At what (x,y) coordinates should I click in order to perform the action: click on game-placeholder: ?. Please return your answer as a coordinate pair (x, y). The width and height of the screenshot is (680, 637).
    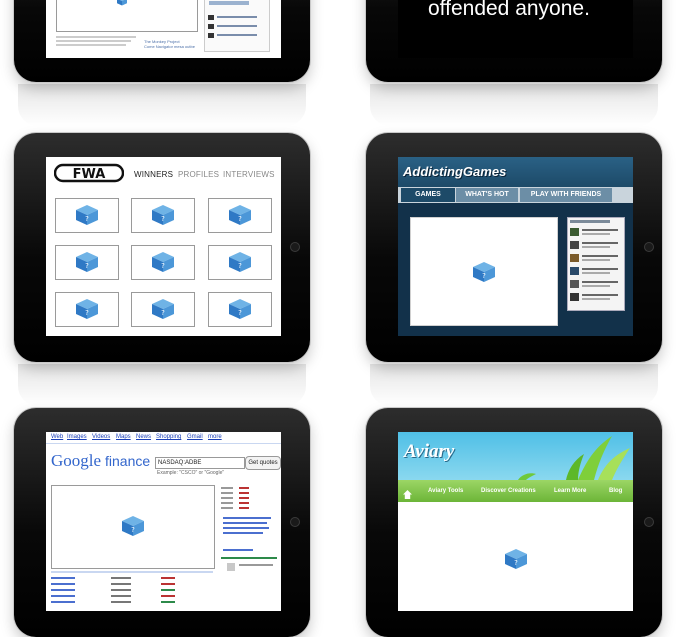
    Looking at the image, I should click on (484, 271).